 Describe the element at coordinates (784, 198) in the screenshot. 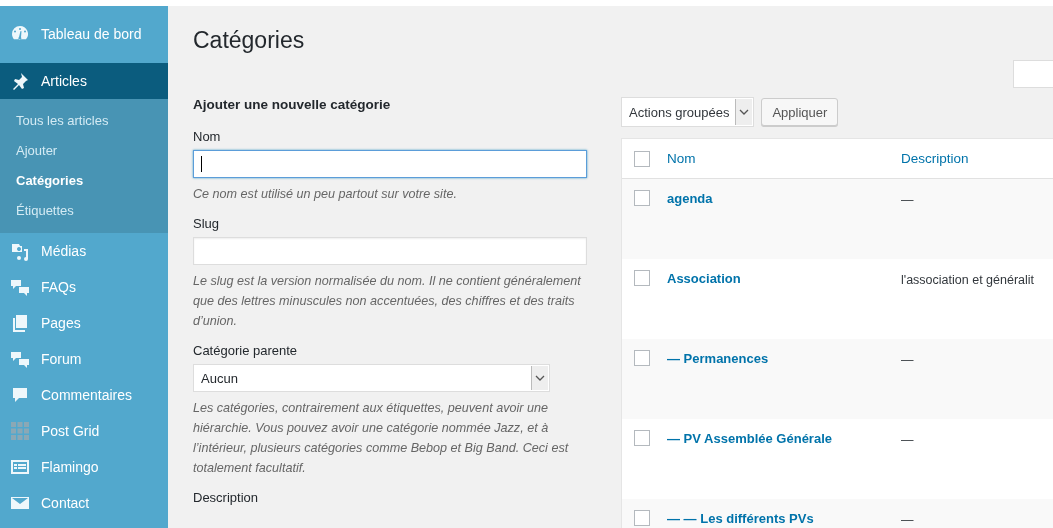

I see `category-name-link: agenda` at that location.